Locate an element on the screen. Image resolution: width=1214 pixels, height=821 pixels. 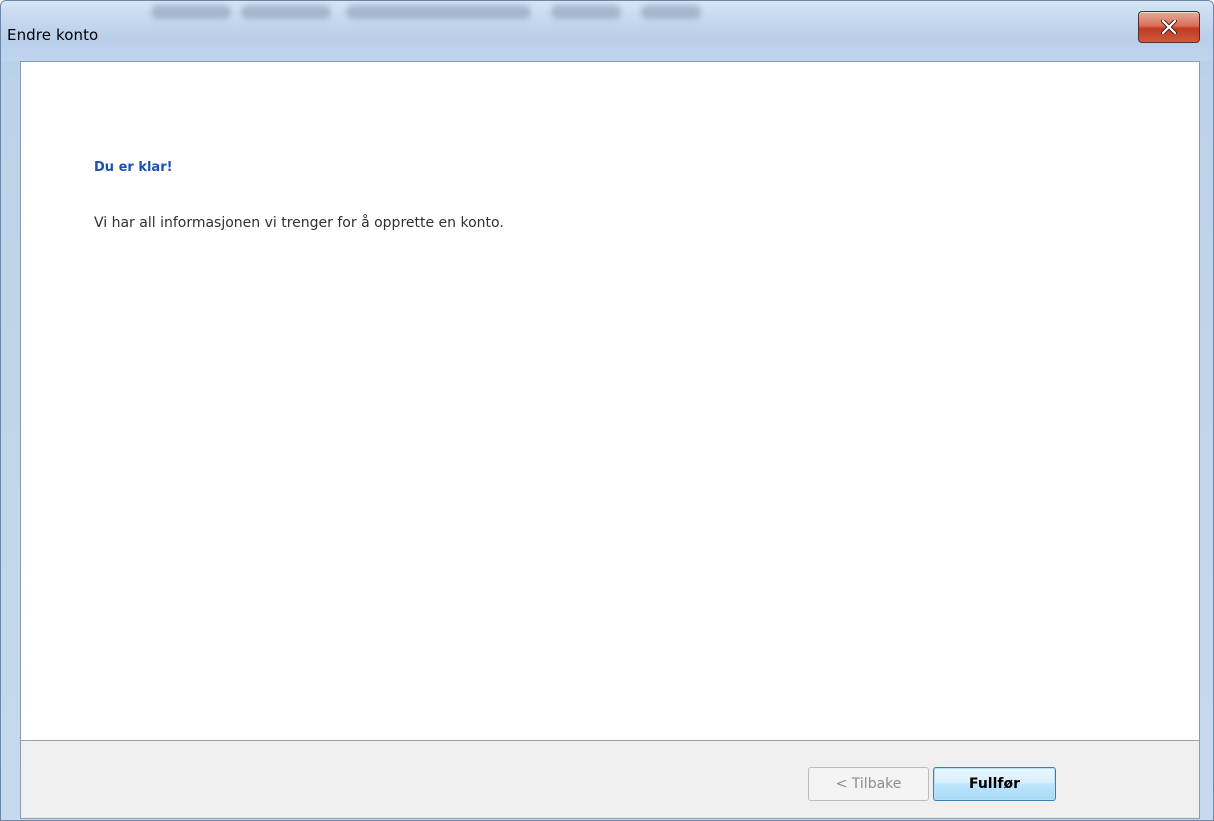
ready-heading: Du er klar! is located at coordinates (133, 167).